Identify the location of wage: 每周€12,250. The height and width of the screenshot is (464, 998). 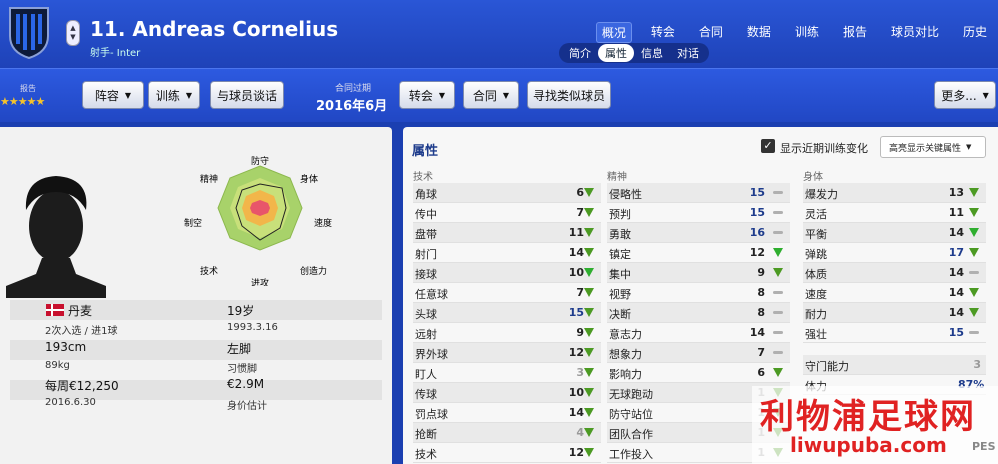
(82, 386).